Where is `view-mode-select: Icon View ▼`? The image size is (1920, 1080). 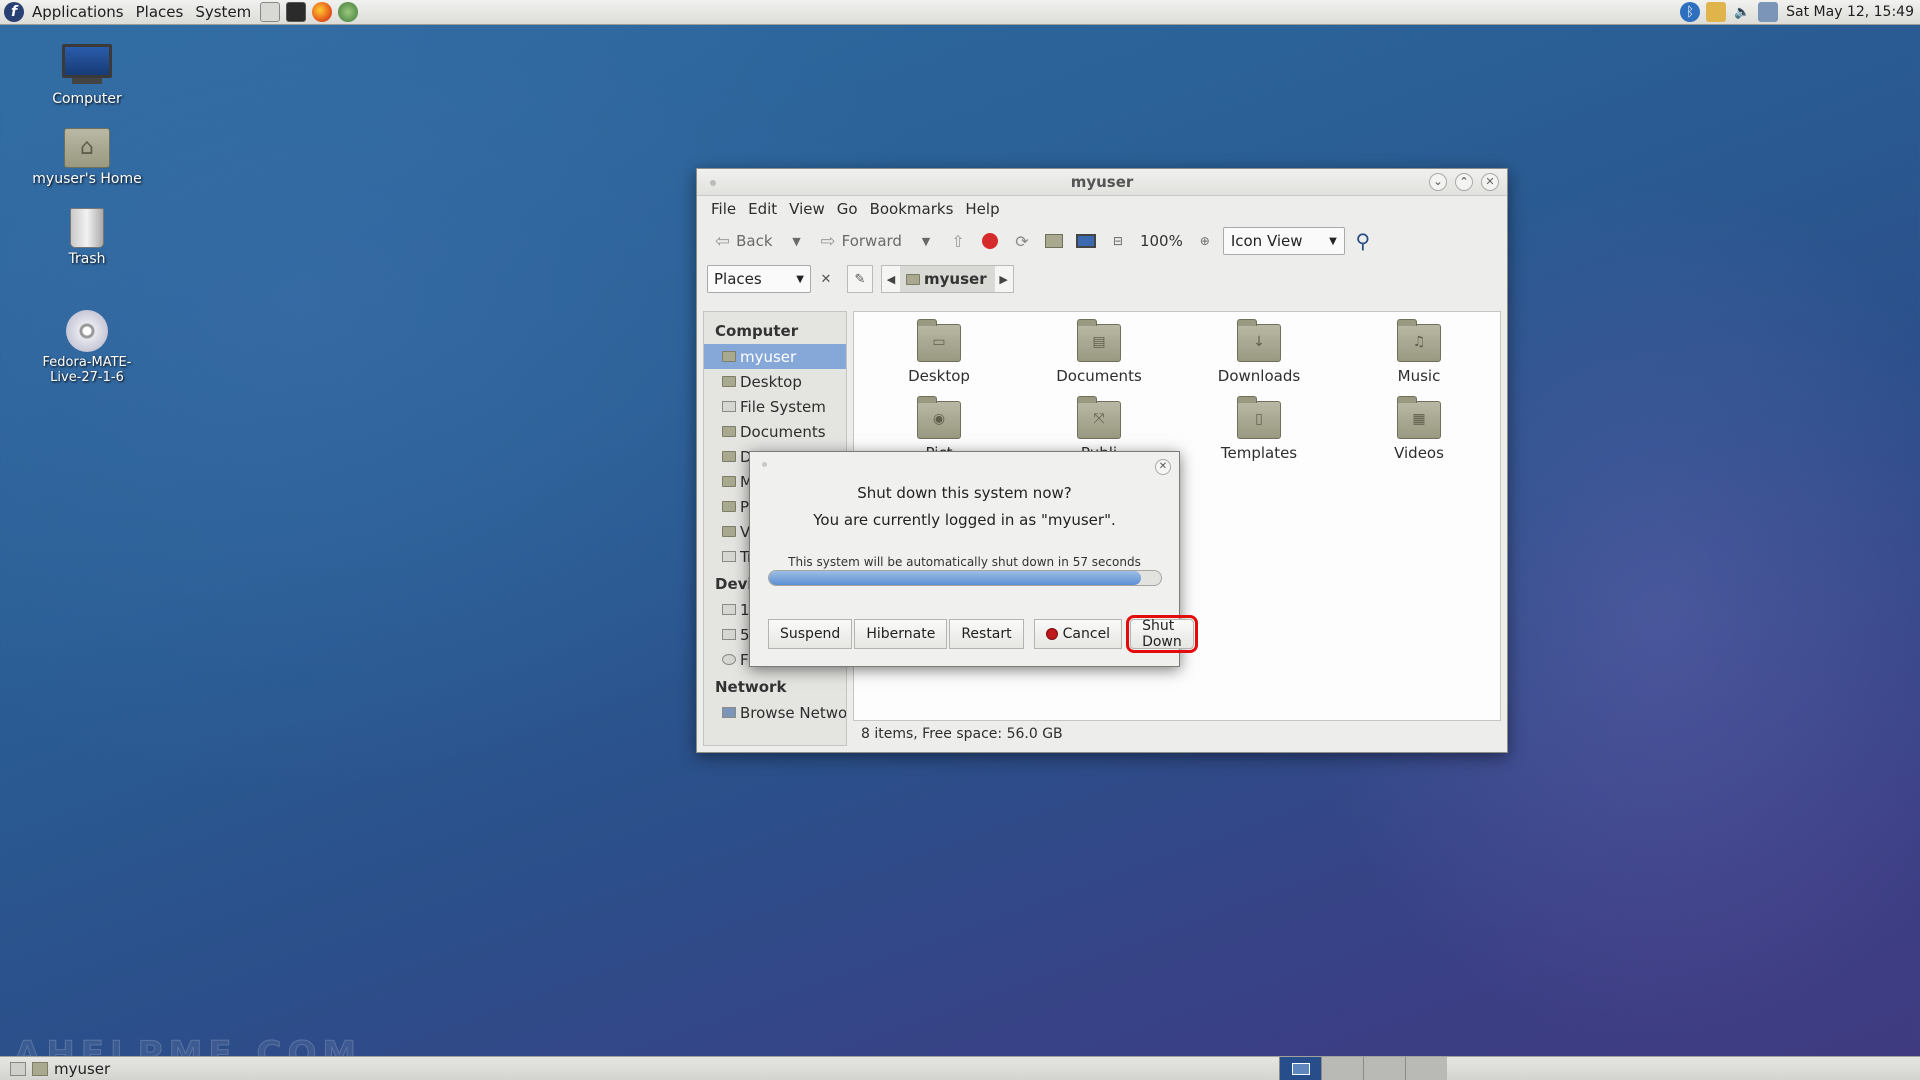 view-mode-select: Icon View ▼ is located at coordinates (1283, 241).